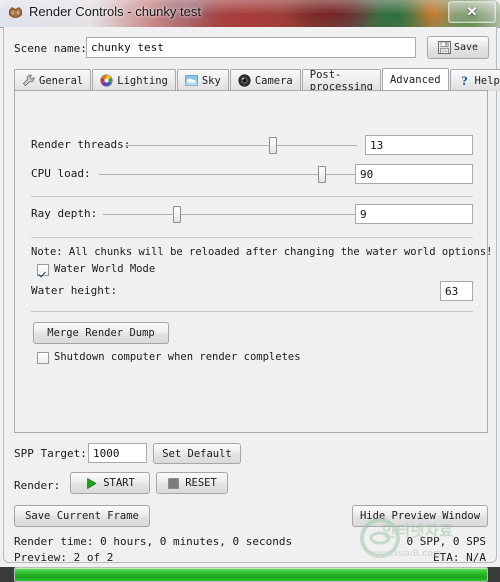 The width and height of the screenshot is (500, 582). Describe the element at coordinates (61, 173) in the screenshot. I see `cpu-load-label: CPU load:` at that location.